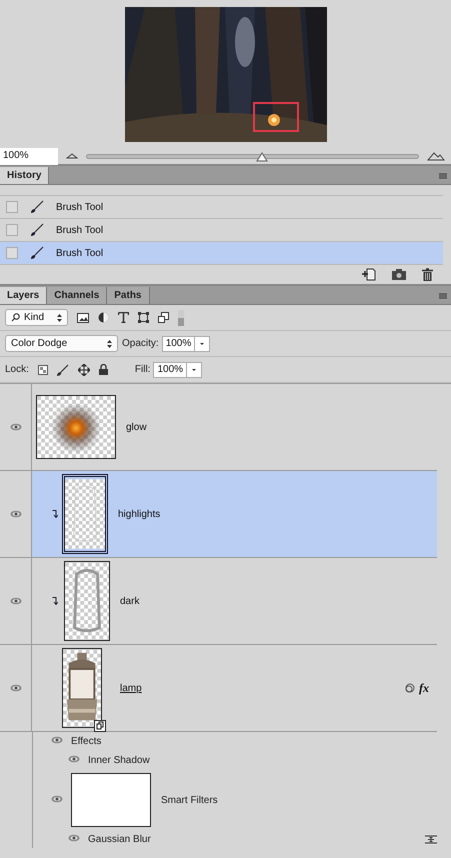  I want to click on layer-row: lamp fx, so click(218, 688).